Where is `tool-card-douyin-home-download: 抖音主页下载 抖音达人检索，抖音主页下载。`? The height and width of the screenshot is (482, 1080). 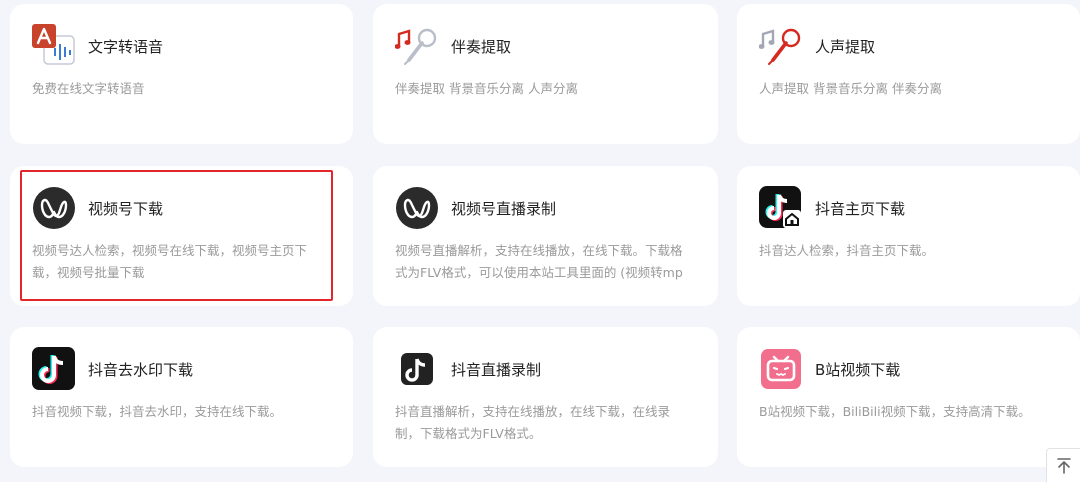 tool-card-douyin-home-download: 抖音主页下载 抖音达人检索，抖音主页下载。 is located at coordinates (908, 236).